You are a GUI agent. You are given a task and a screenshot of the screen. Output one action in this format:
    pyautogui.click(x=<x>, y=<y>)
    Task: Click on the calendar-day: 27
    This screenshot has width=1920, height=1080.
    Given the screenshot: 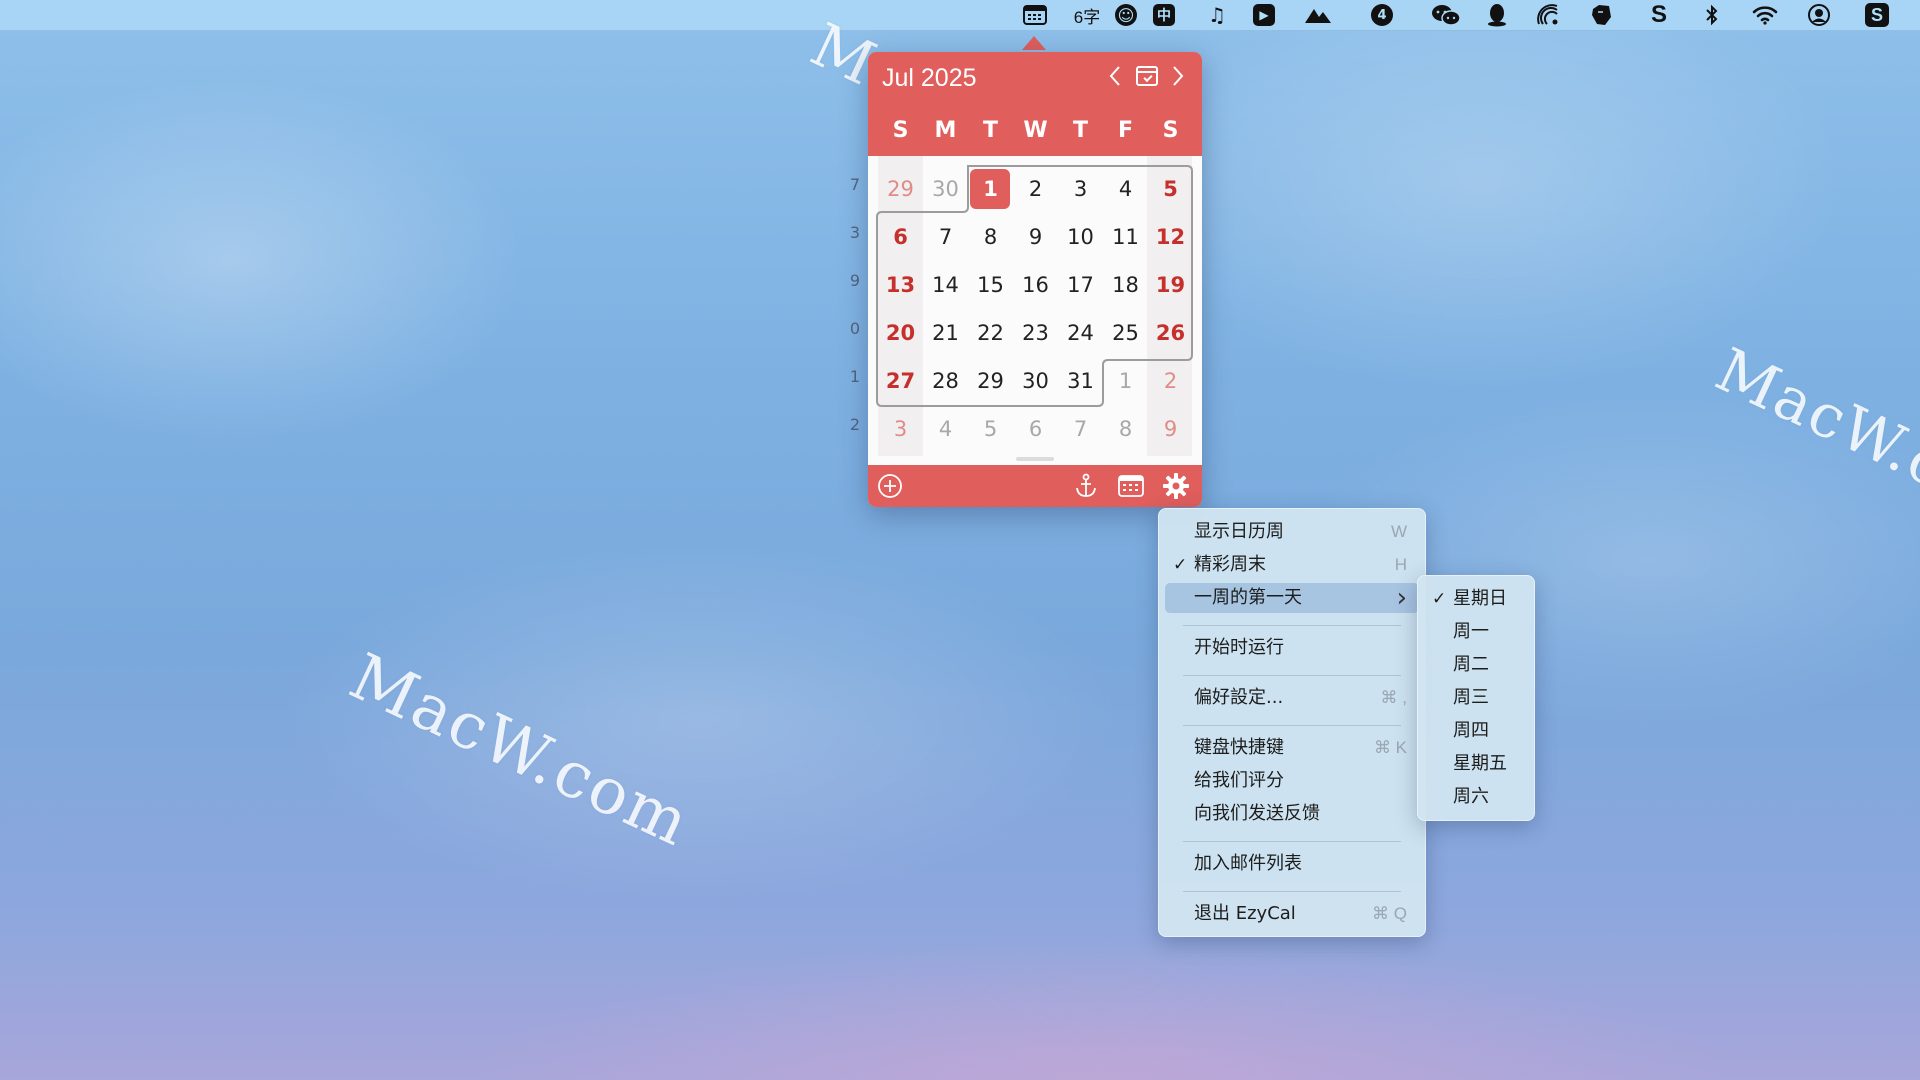 What is the action you would take?
    pyautogui.click(x=900, y=381)
    